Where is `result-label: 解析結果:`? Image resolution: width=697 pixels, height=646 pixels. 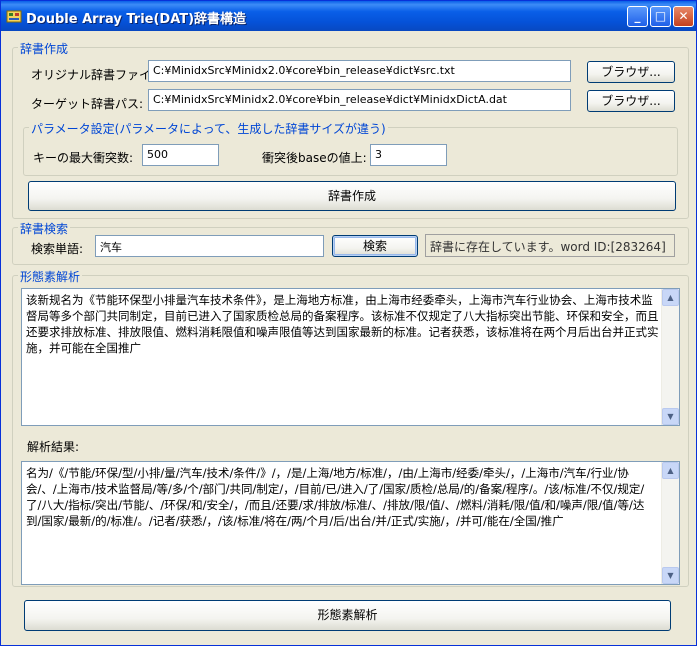 result-label: 解析結果: is located at coordinates (53, 447).